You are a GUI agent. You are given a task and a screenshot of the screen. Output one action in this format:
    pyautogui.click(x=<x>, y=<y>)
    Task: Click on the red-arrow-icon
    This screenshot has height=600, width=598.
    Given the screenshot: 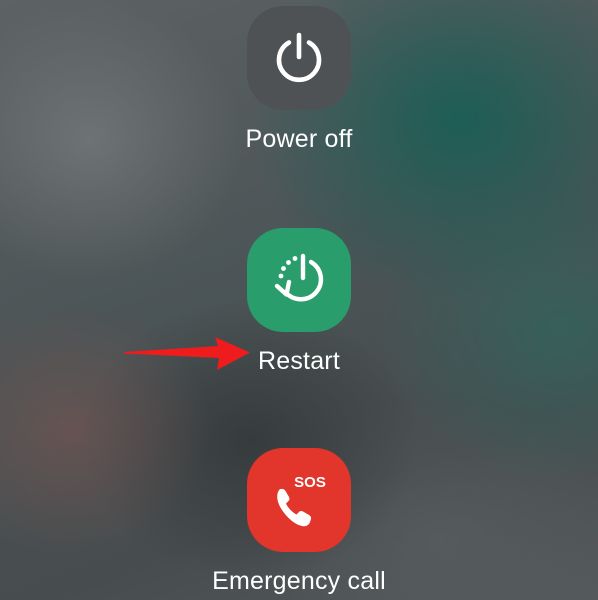 What is the action you would take?
    pyautogui.click(x=187, y=353)
    